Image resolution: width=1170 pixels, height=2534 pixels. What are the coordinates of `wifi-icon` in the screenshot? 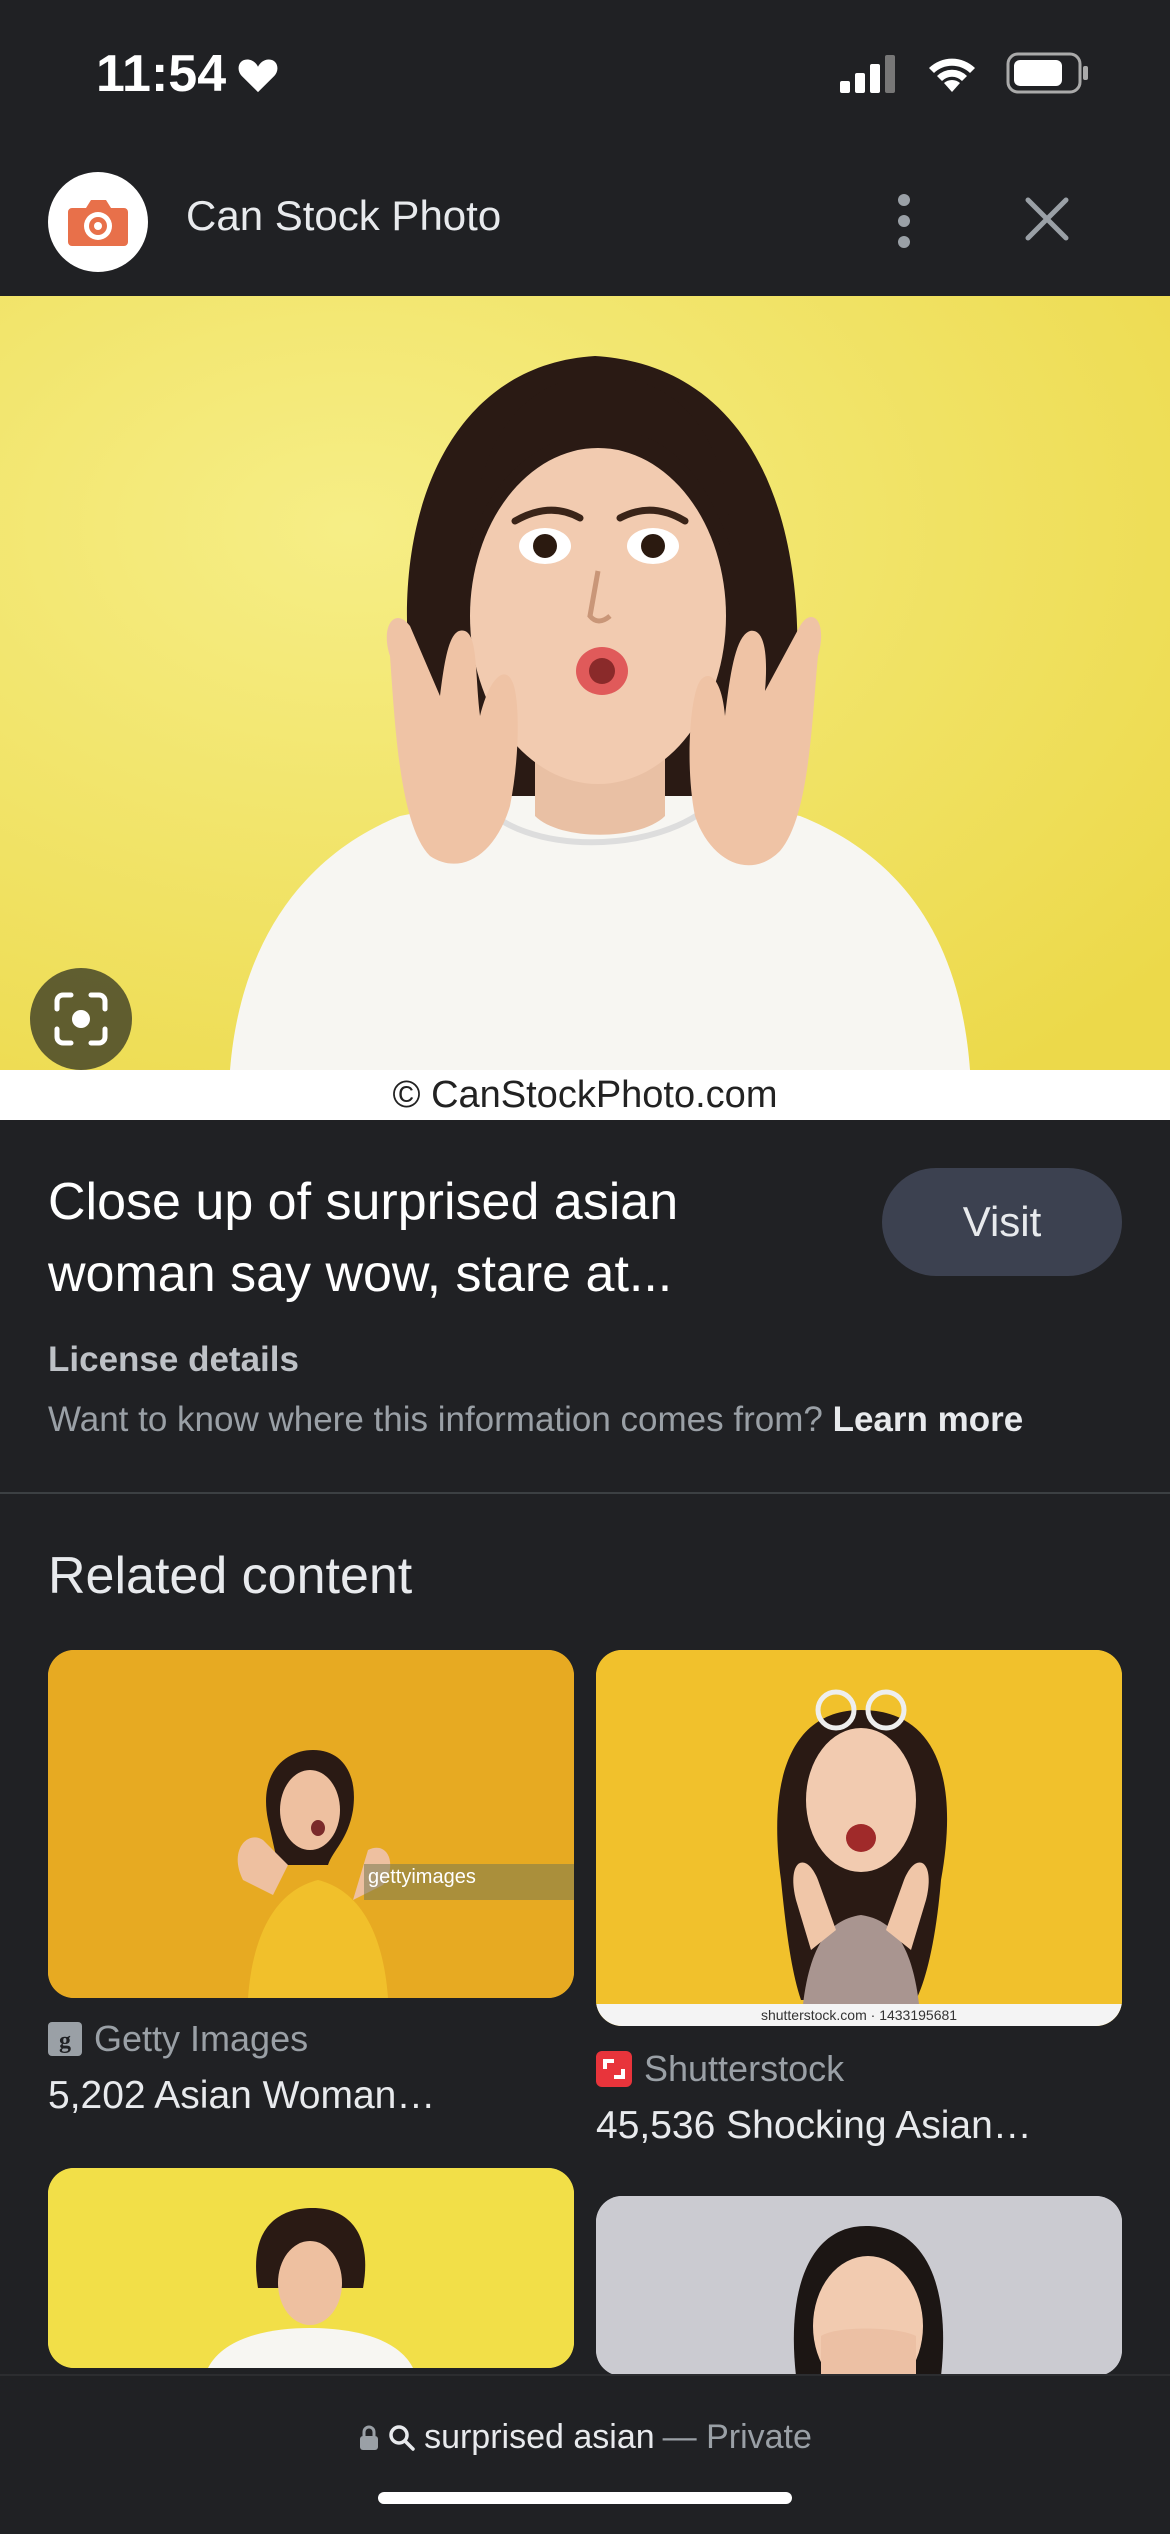 It's located at (952, 75).